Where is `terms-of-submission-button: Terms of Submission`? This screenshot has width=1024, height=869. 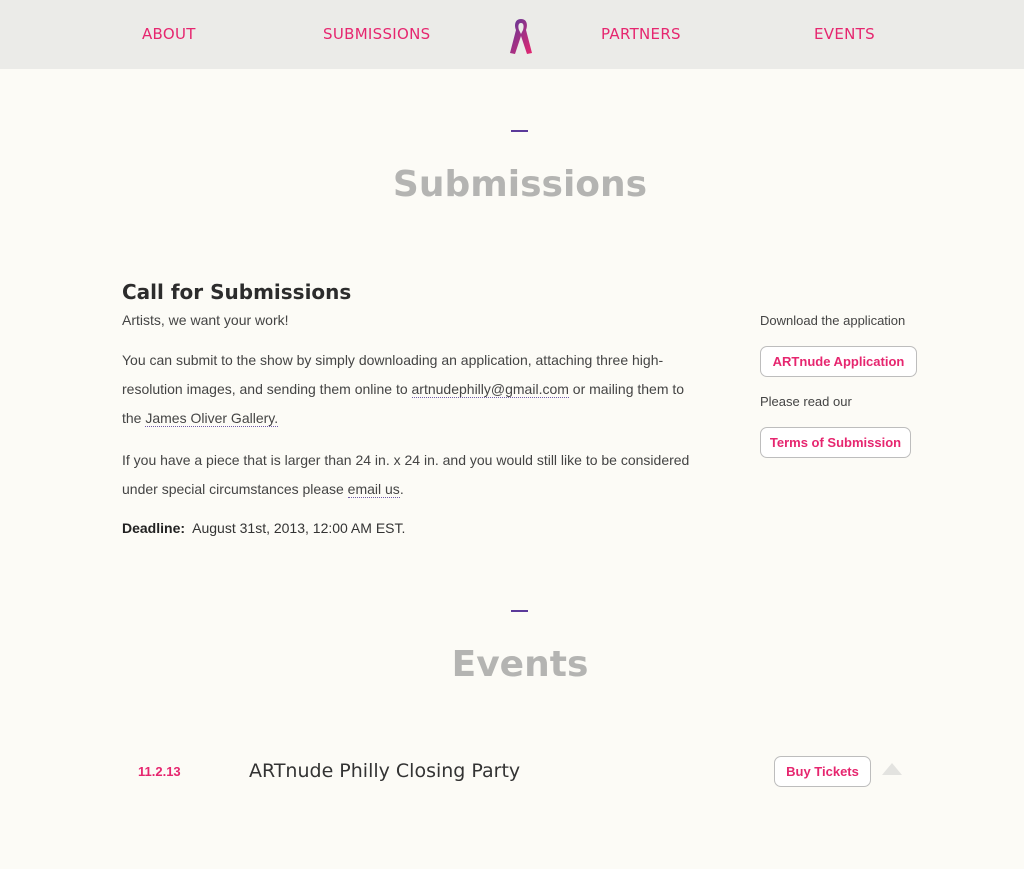 terms-of-submission-button: Terms of Submission is located at coordinates (835, 442).